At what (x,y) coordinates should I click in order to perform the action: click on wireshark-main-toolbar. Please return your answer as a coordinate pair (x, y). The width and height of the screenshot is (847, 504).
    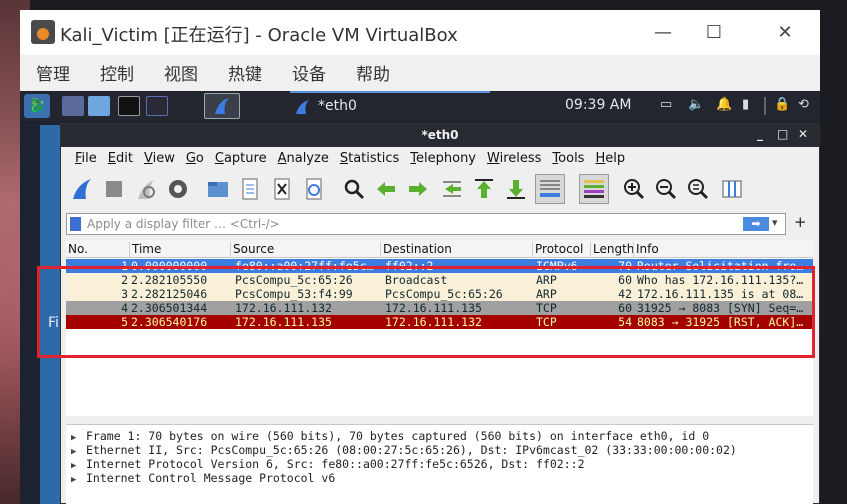
    Looking at the image, I should click on (440, 189).